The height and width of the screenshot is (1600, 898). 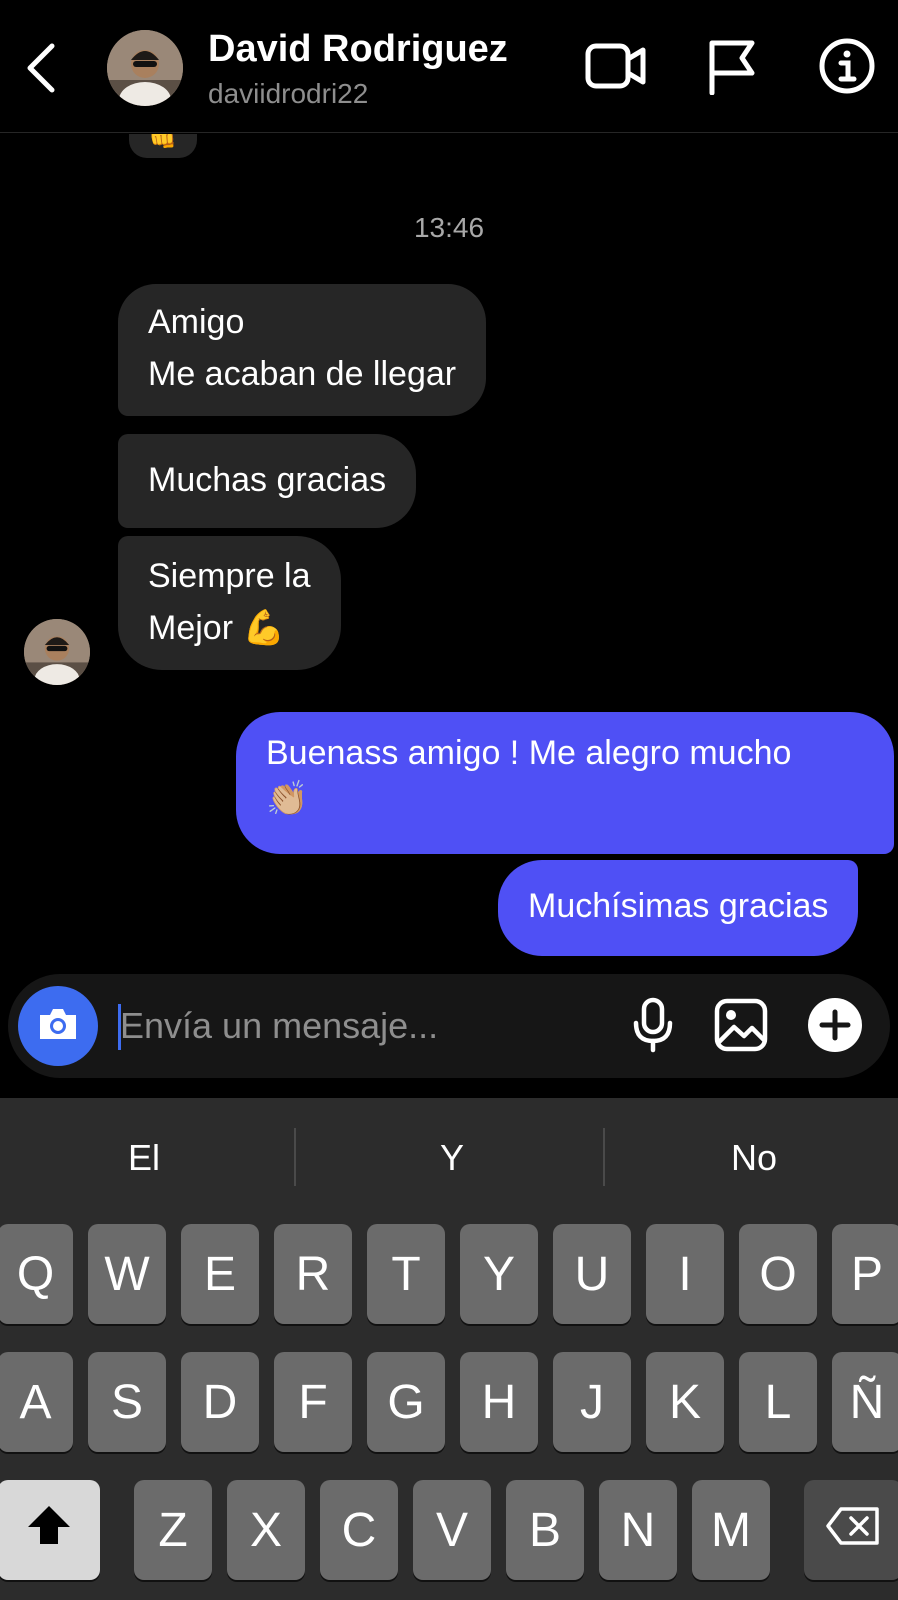 What do you see at coordinates (302, 350) in the screenshot?
I see `incoming-message: Amigo Me acaban de llegar` at bounding box center [302, 350].